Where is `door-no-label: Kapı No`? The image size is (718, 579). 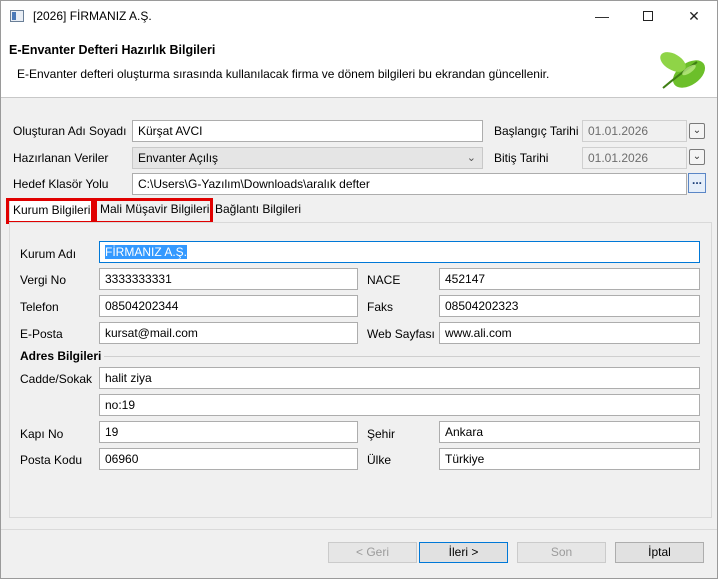
door-no-label: Kapı No is located at coordinates (42, 434).